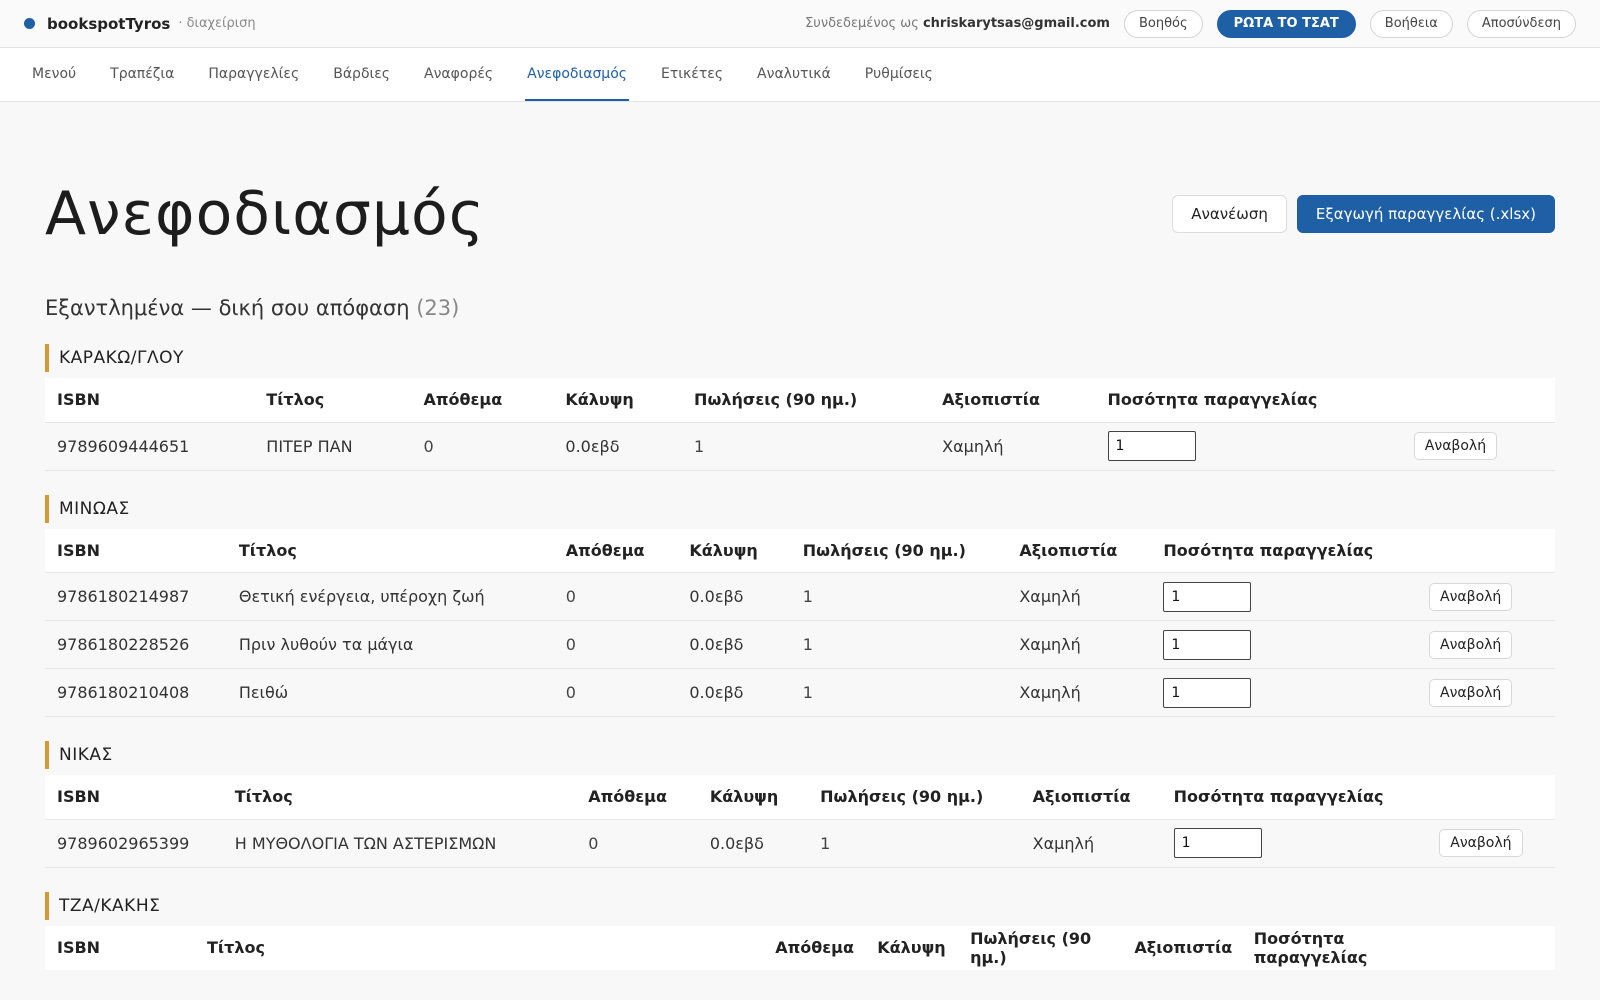 This screenshot has height=1000, width=1600. What do you see at coordinates (390, 644) in the screenshot?
I see `title-cell: Πριν λυθούν τα μάγια` at bounding box center [390, 644].